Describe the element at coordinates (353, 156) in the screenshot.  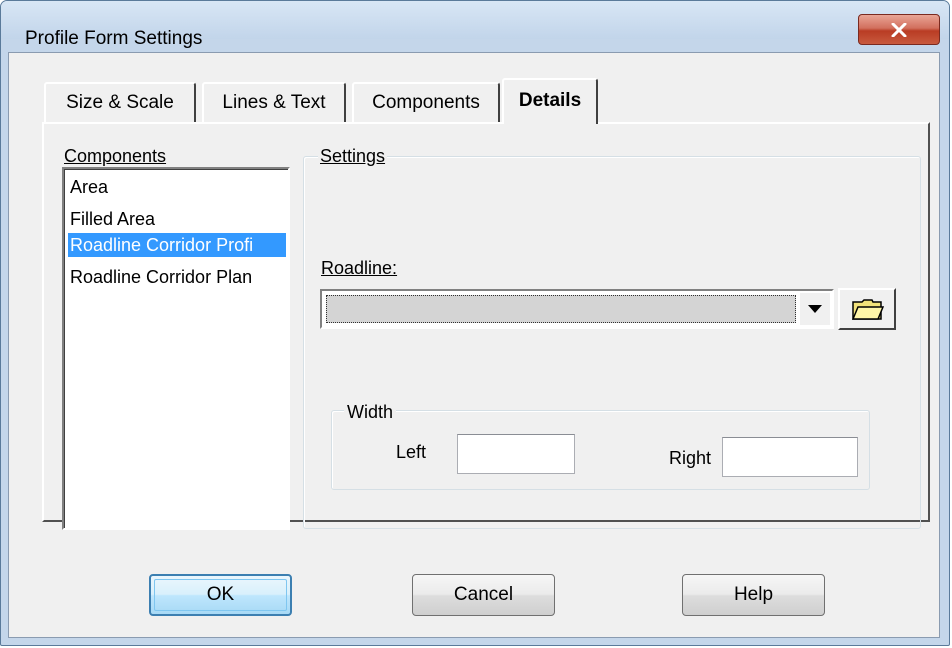
I see `settings-group-label: Settings` at that location.